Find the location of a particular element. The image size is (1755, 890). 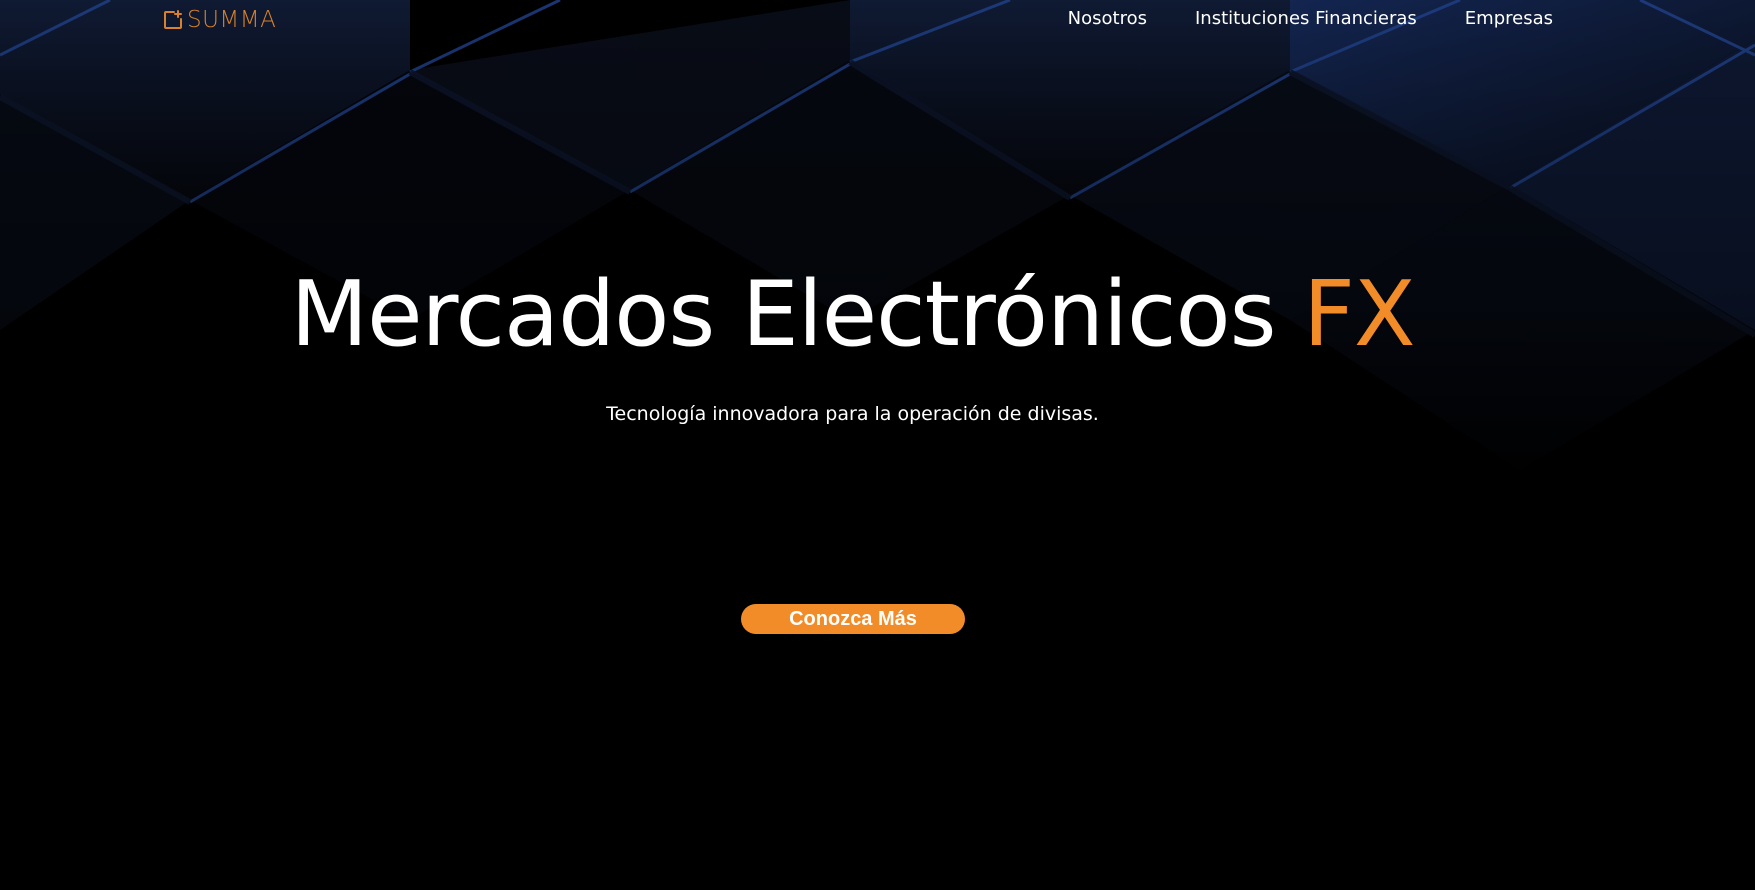

nav-link-instituciones-financieras: Instituciones Financieras is located at coordinates (1306, 19).